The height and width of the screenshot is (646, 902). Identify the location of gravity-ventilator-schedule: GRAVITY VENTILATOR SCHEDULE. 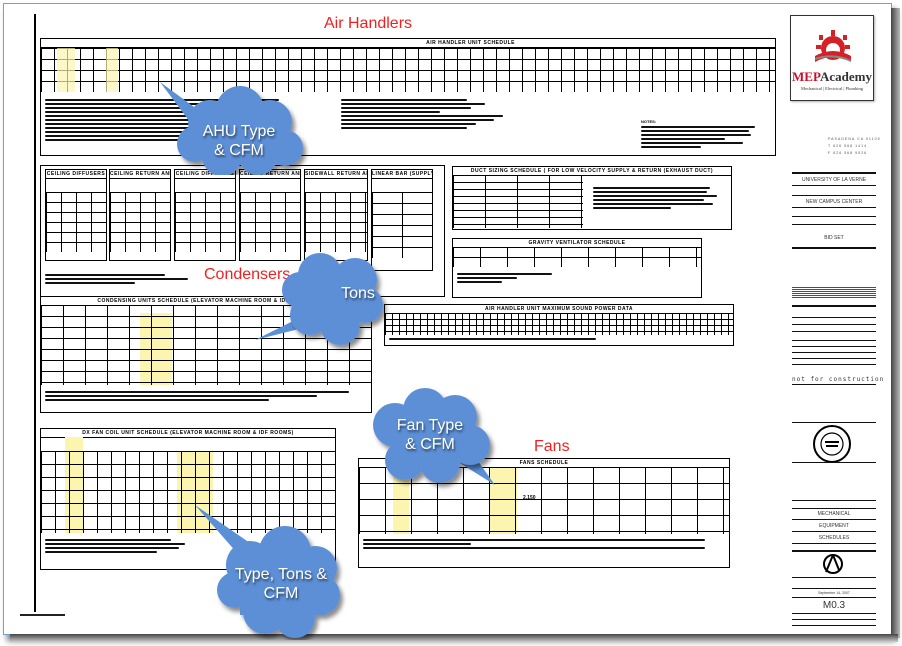
(577, 268).